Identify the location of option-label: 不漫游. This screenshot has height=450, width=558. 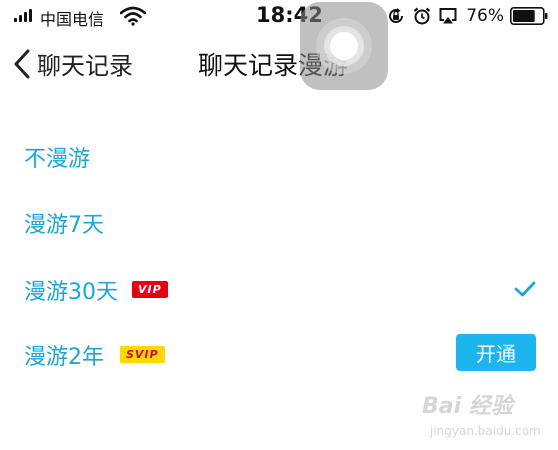
(57, 159).